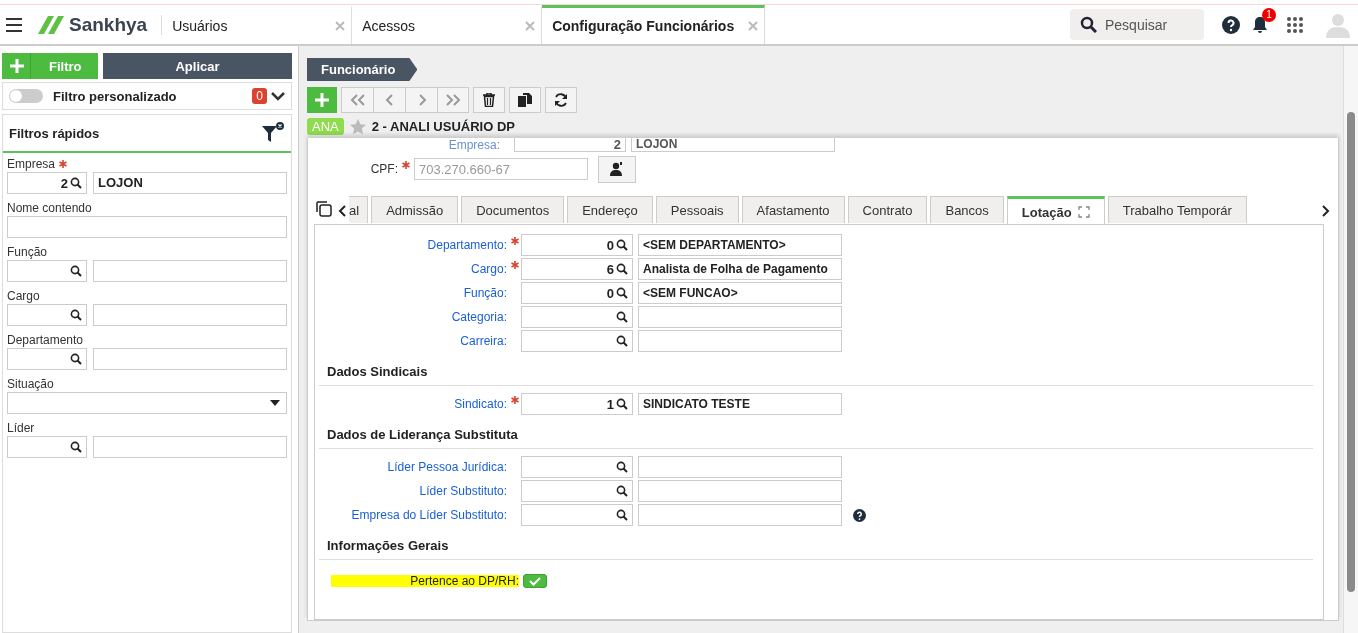 This screenshot has width=1358, height=633. Describe the element at coordinates (257, 24) in the screenshot. I see `app-tab: Usuários` at that location.